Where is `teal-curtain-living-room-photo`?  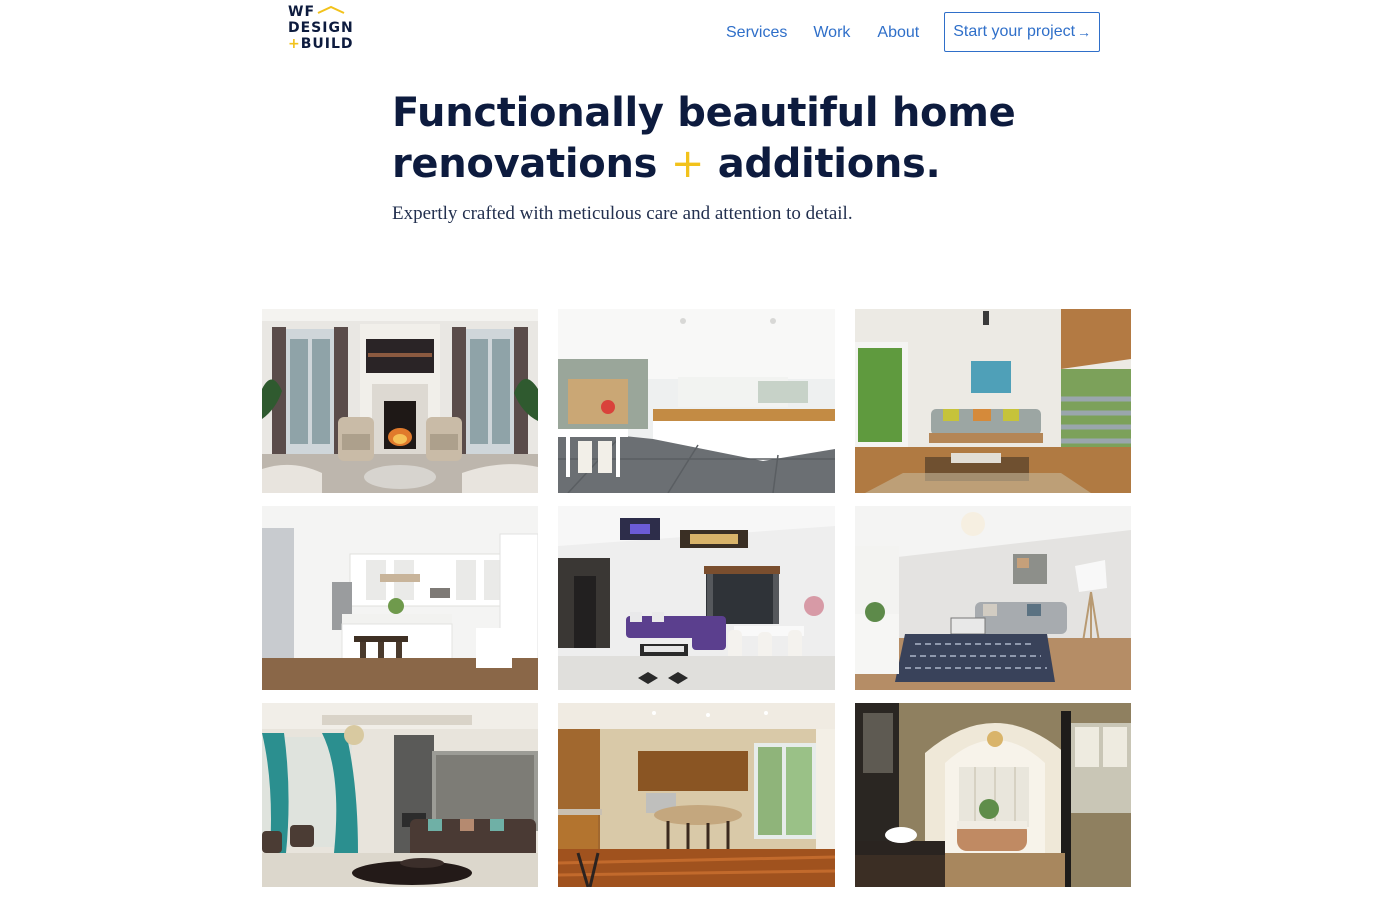
teal-curtain-living-room-photo is located at coordinates (400, 795).